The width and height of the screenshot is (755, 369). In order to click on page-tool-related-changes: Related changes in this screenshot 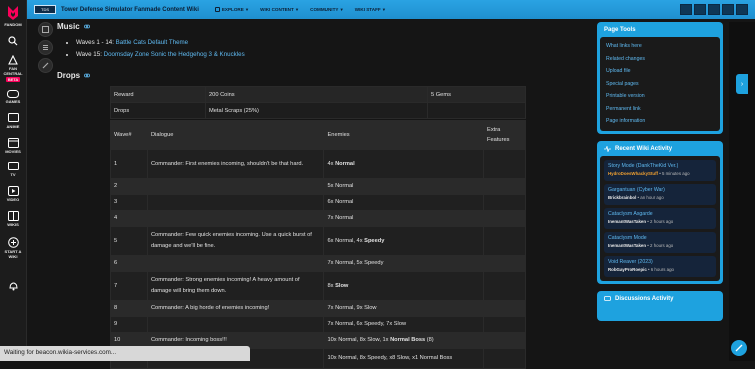, I will do `click(660, 59)`.